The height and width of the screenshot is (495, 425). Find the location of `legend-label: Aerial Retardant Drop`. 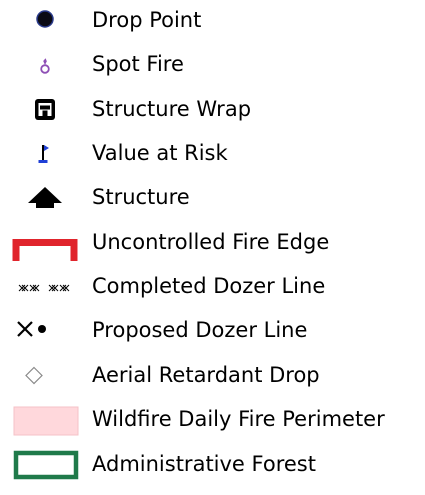

legend-label: Aerial Retardant Drop is located at coordinates (206, 375).